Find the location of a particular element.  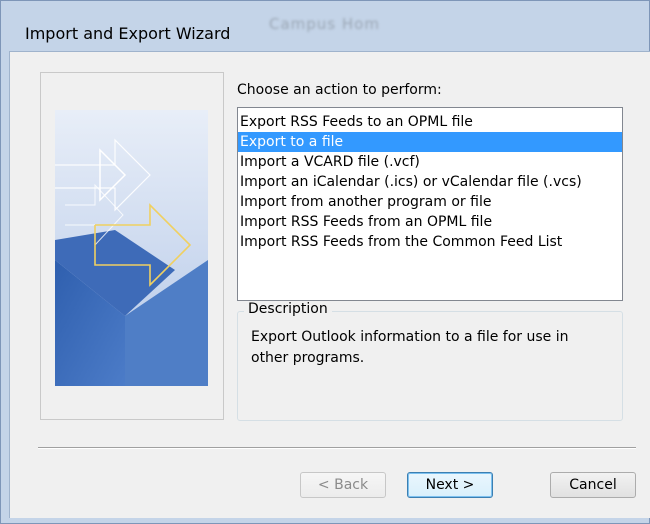

arrows-illustration-icon is located at coordinates (131, 248).